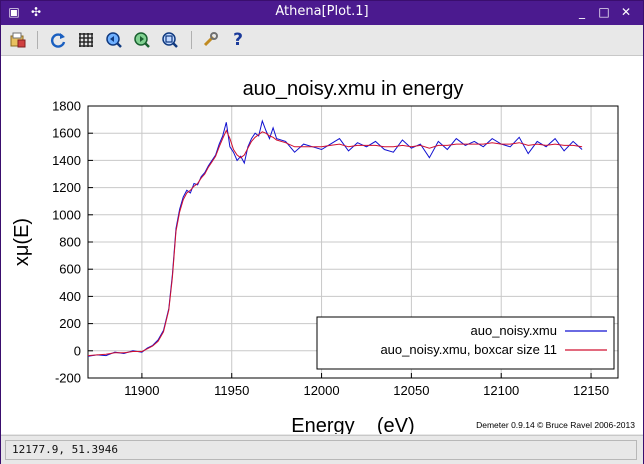 The width and height of the screenshot is (644, 464). What do you see at coordinates (238, 40) in the screenshot?
I see `help-icon: ?` at bounding box center [238, 40].